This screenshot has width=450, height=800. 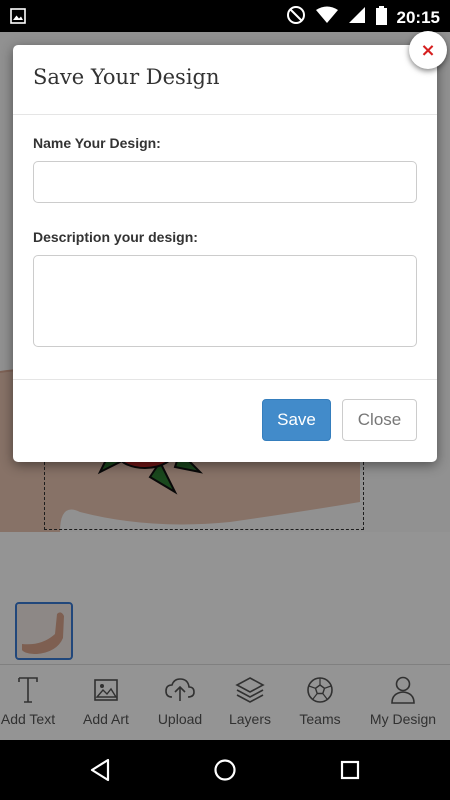 What do you see at coordinates (326, 17) in the screenshot?
I see `wifi-icon` at bounding box center [326, 17].